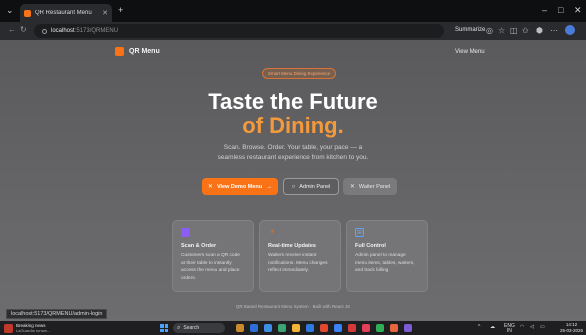 This screenshot has height=335, width=586. I want to click on menu-fork-icon: ✕, so click(210, 187).